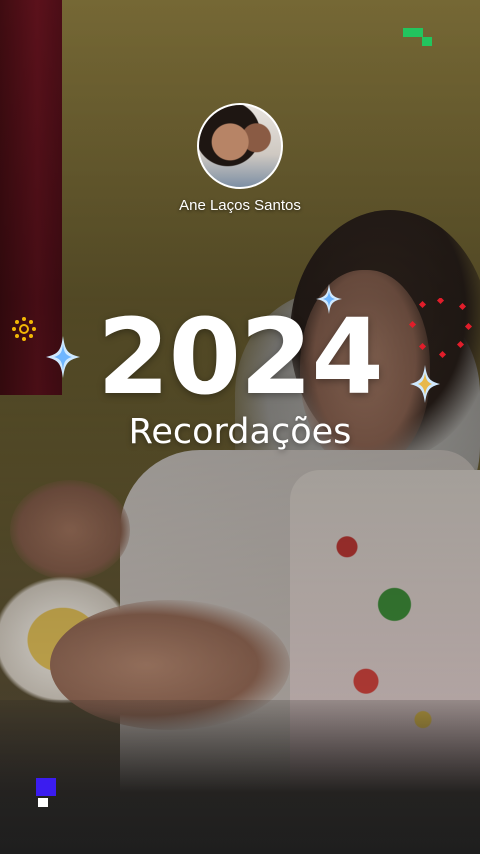 This screenshot has width=480, height=854. I want to click on green-pixel-squares-icon, so click(418, 38).